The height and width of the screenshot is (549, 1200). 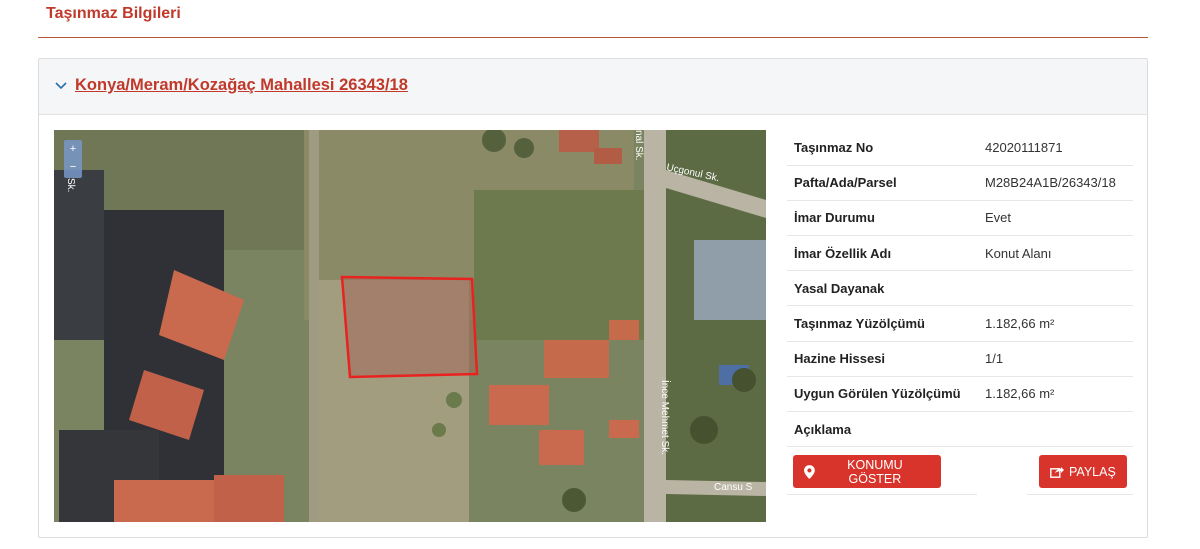 I want to click on zoom-in-button: +, so click(x=73, y=149).